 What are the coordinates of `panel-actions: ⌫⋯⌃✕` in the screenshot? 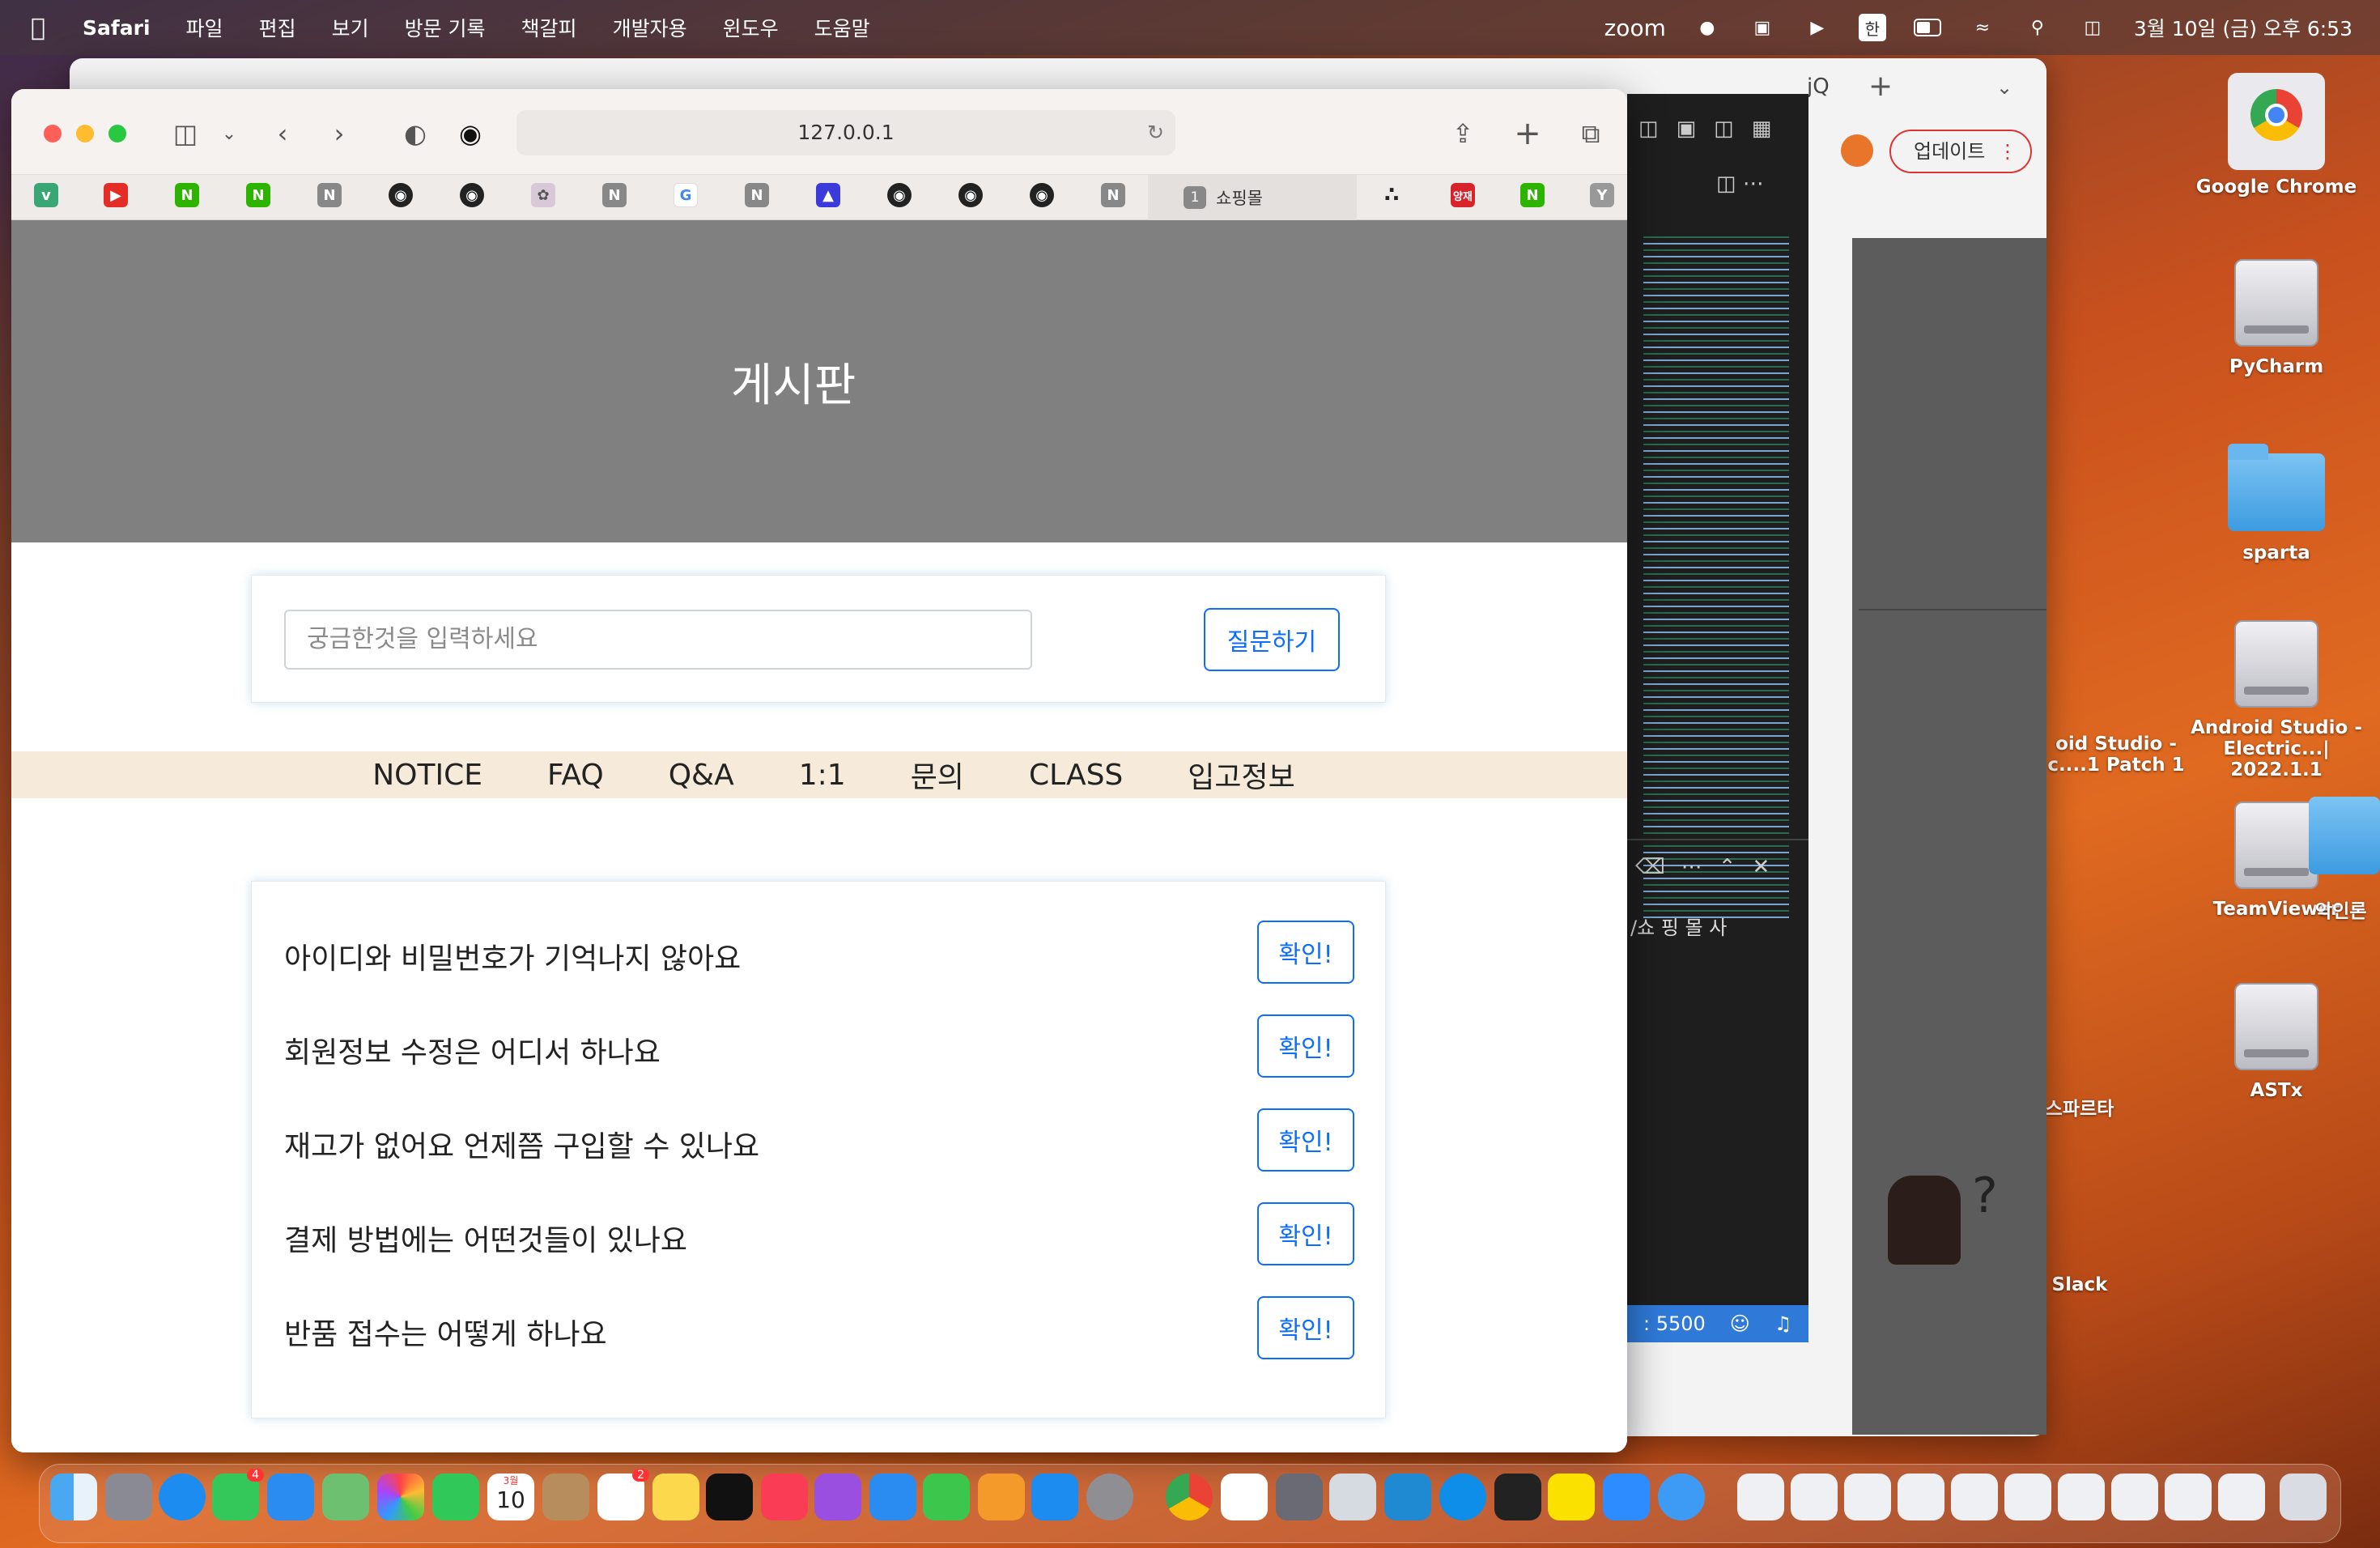 It's located at (1710, 867).